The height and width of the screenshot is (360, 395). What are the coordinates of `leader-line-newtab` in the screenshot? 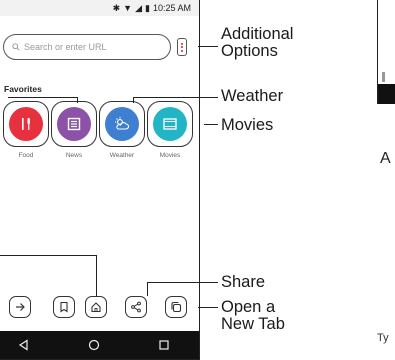 It's located at (208, 308).